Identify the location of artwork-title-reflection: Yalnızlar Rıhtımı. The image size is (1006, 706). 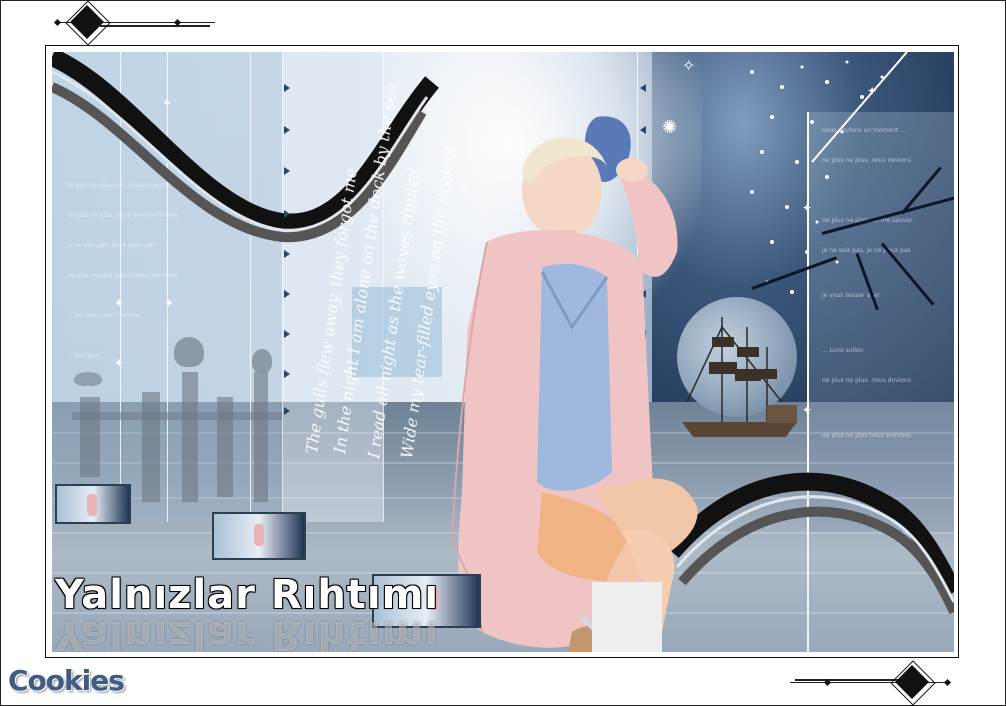
(247, 632).